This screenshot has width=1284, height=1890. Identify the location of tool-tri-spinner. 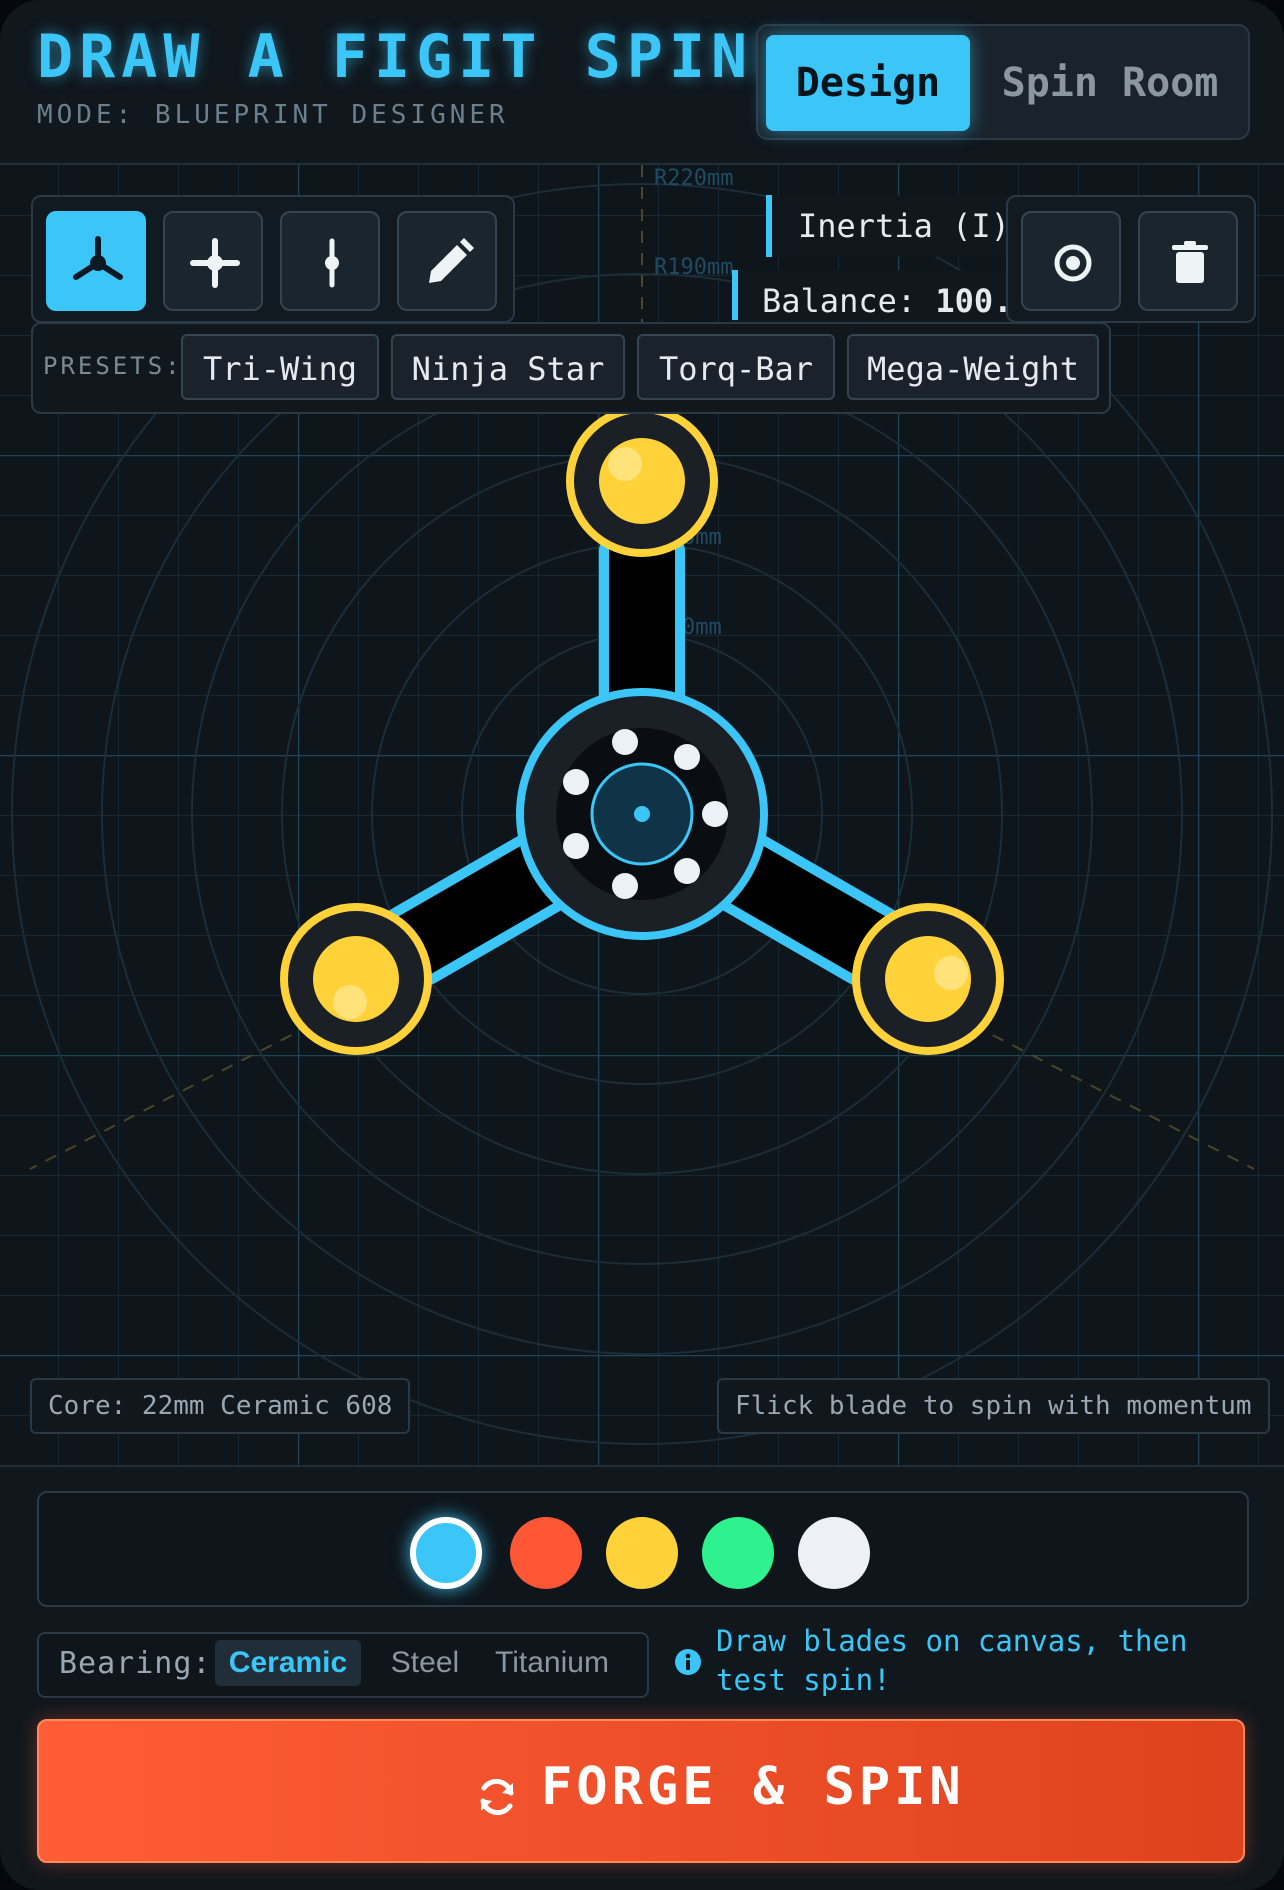
(96, 261).